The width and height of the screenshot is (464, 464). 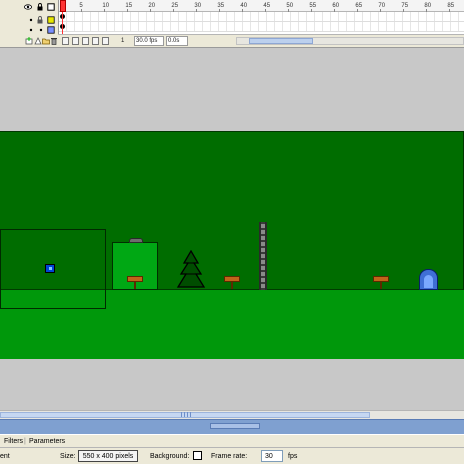 What do you see at coordinates (29, 41) in the screenshot?
I see `insert-layer-icon` at bounding box center [29, 41].